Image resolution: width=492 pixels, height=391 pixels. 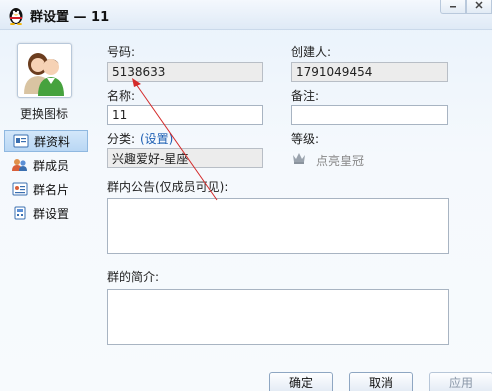 I want to click on apply-button: 应用, so click(x=460, y=381).